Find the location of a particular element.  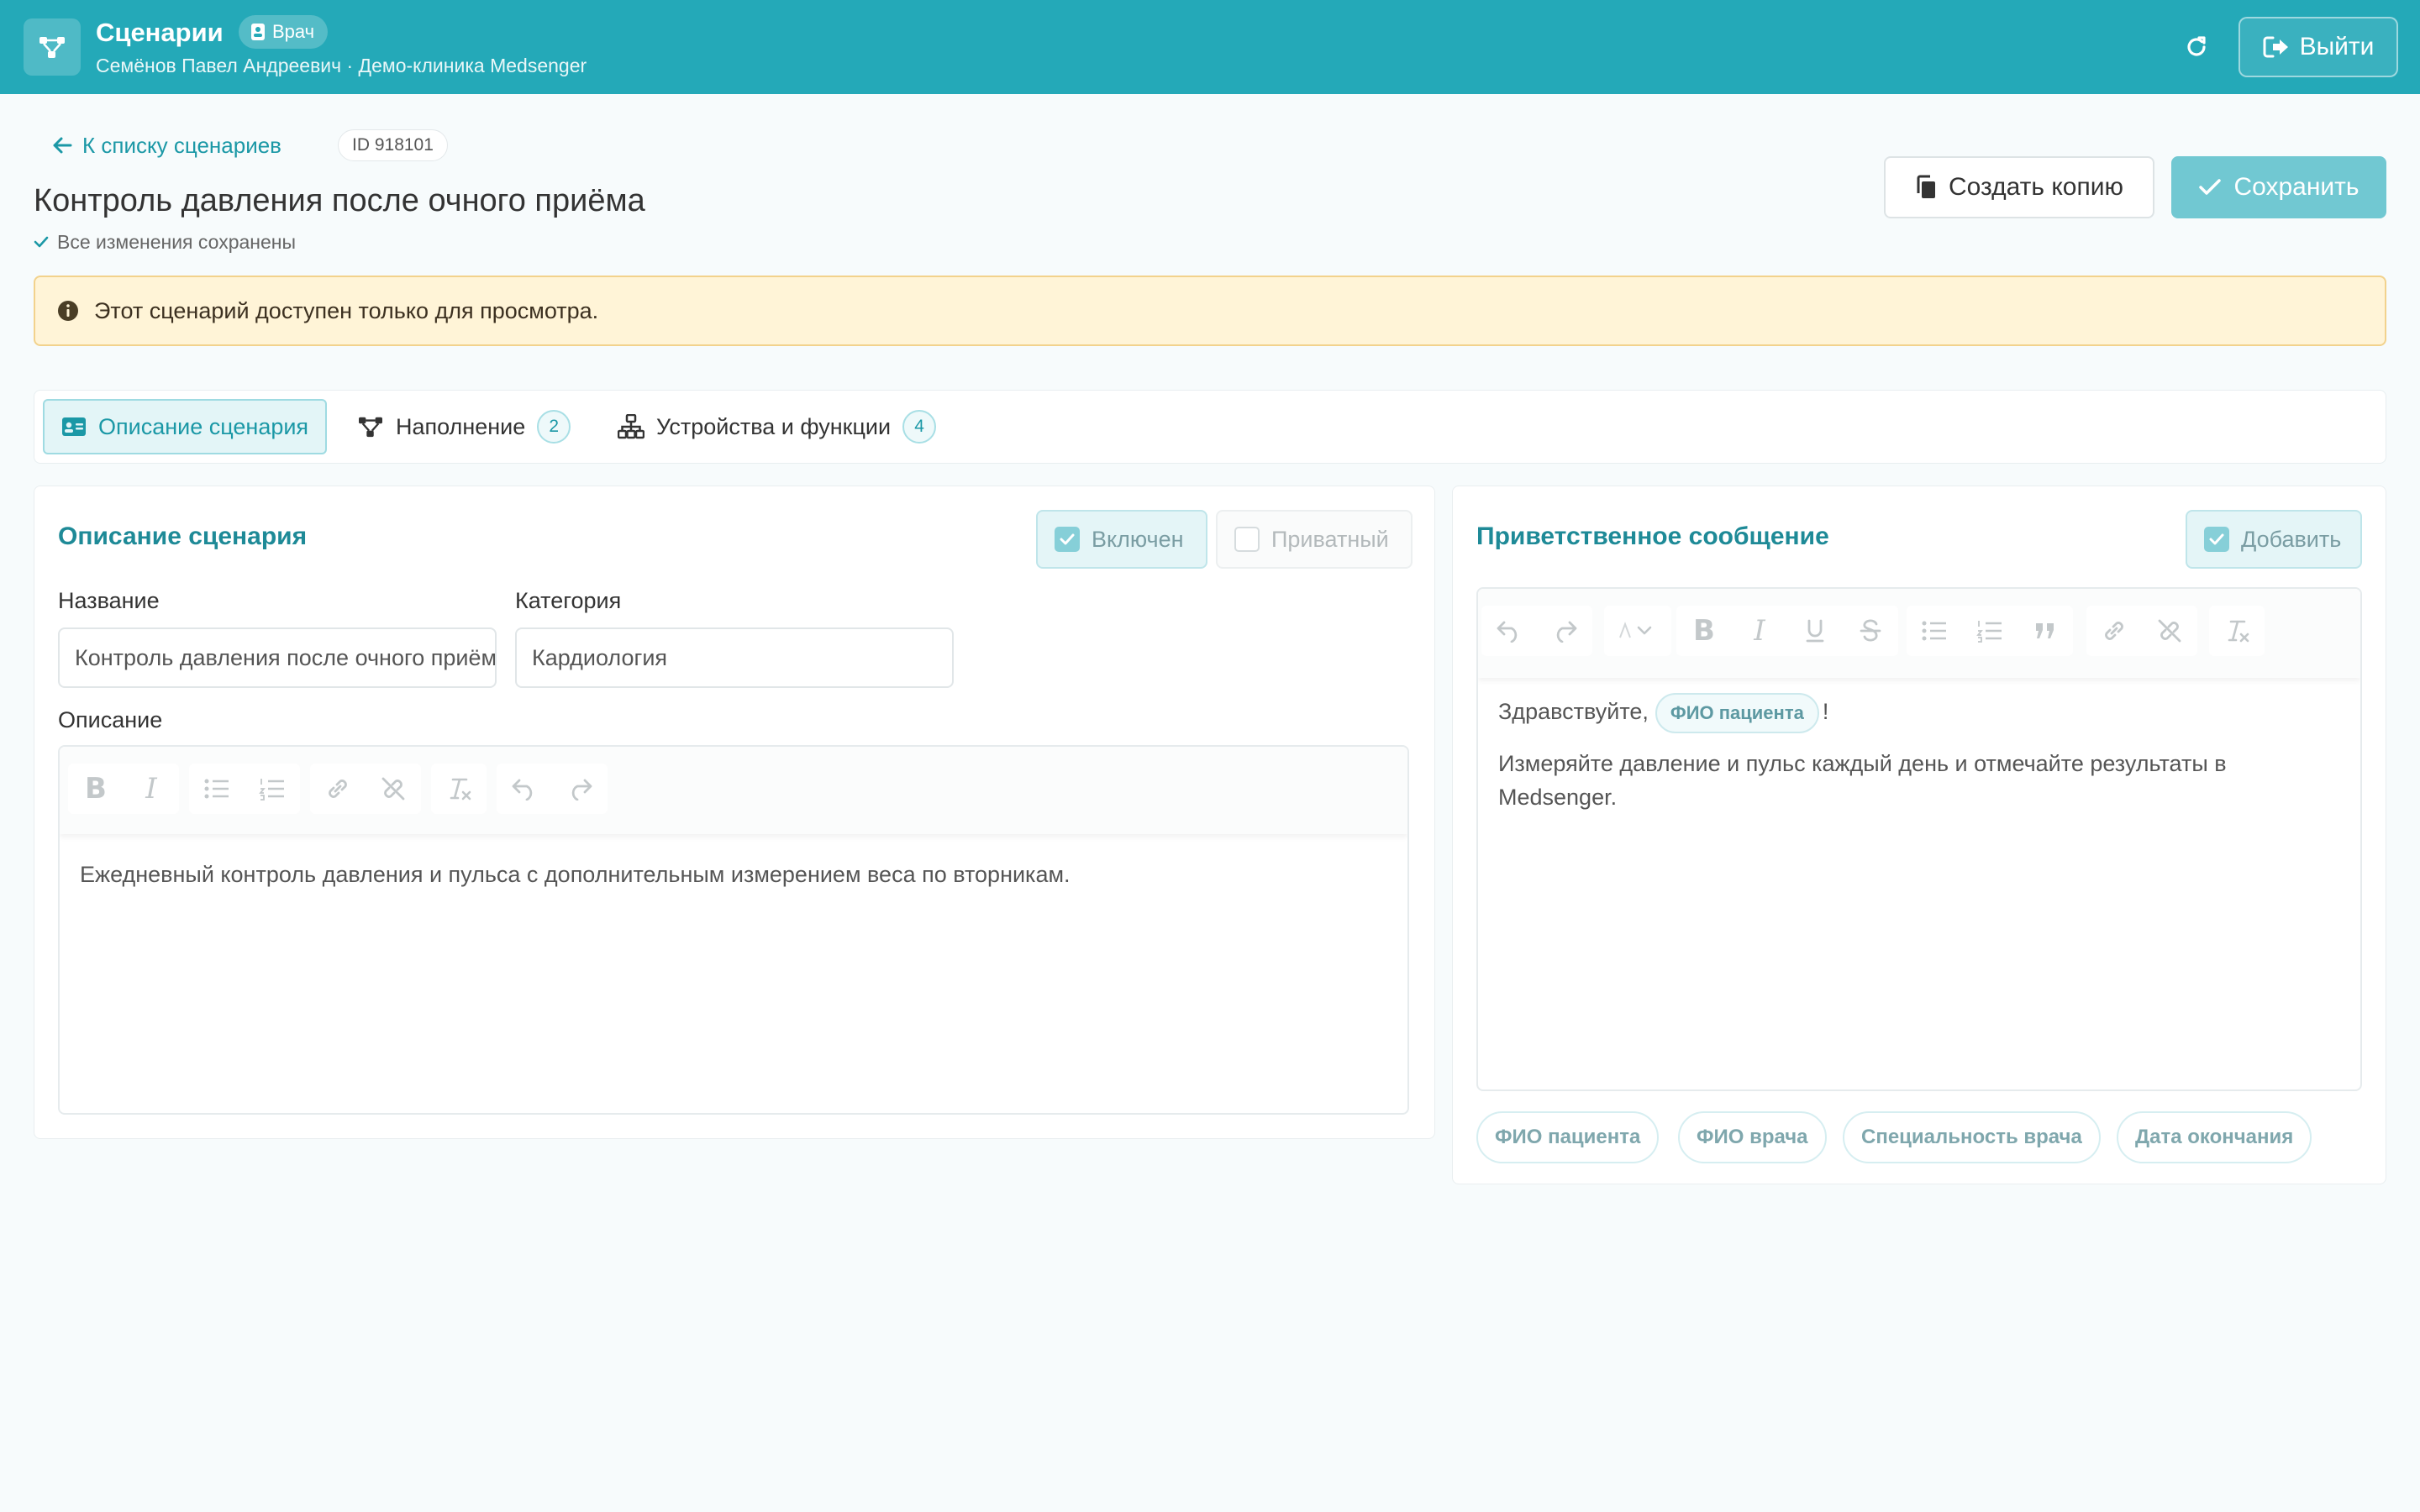

flow-icon is located at coordinates (370, 427).